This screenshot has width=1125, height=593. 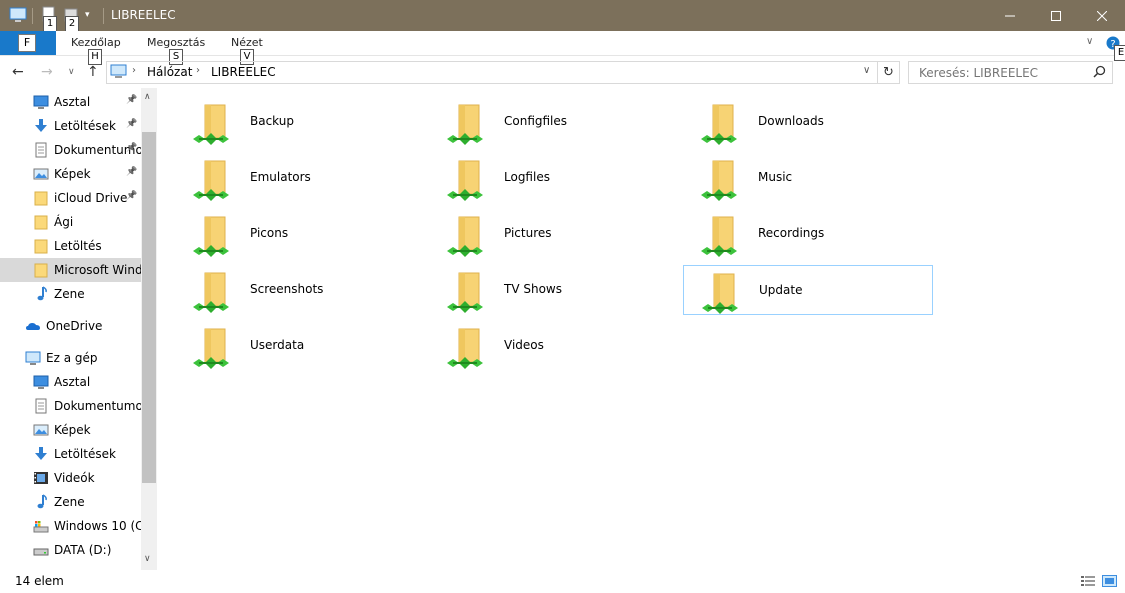 I want to click on close-button, so click(x=1102, y=15).